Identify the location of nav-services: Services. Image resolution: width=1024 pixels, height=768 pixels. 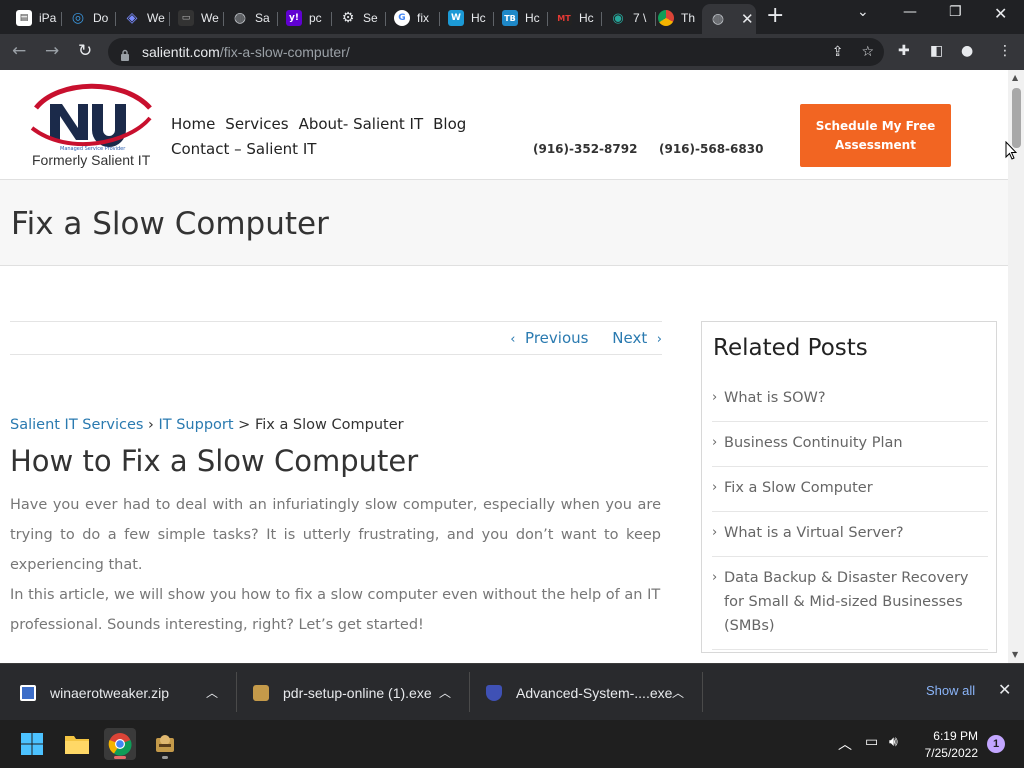
(256, 124).